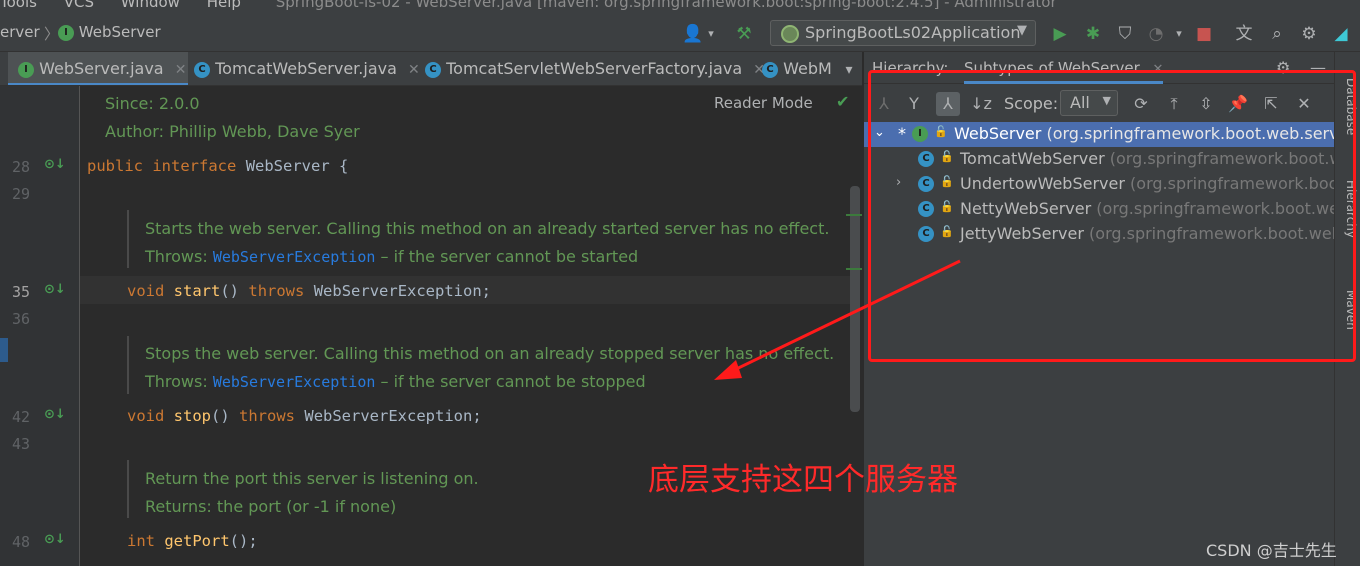 This screenshot has width=1360, height=566. I want to click on editor-scrollbar, so click(855, 299).